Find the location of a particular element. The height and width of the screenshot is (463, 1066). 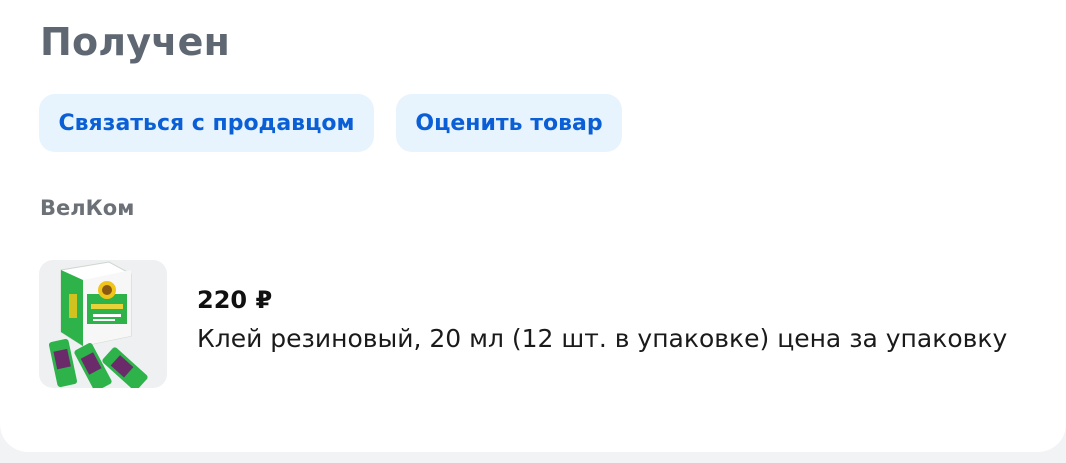

contact-seller-button: Связаться с продавцом is located at coordinates (206, 123).